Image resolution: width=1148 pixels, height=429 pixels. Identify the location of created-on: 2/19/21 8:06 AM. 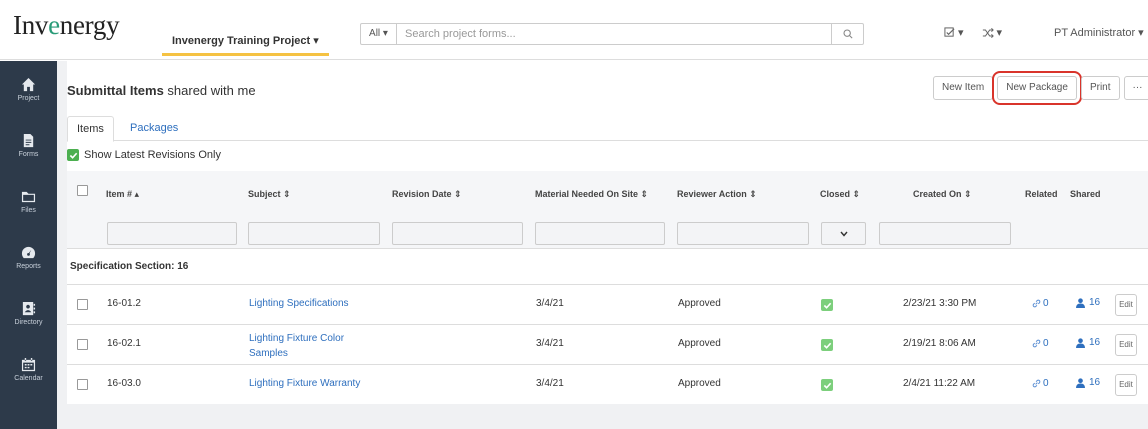
(939, 343).